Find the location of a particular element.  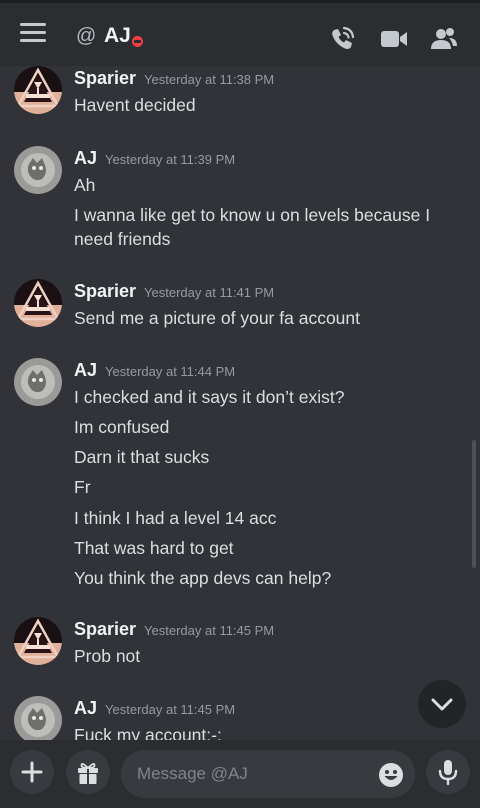

menu-icon is located at coordinates (33, 35).